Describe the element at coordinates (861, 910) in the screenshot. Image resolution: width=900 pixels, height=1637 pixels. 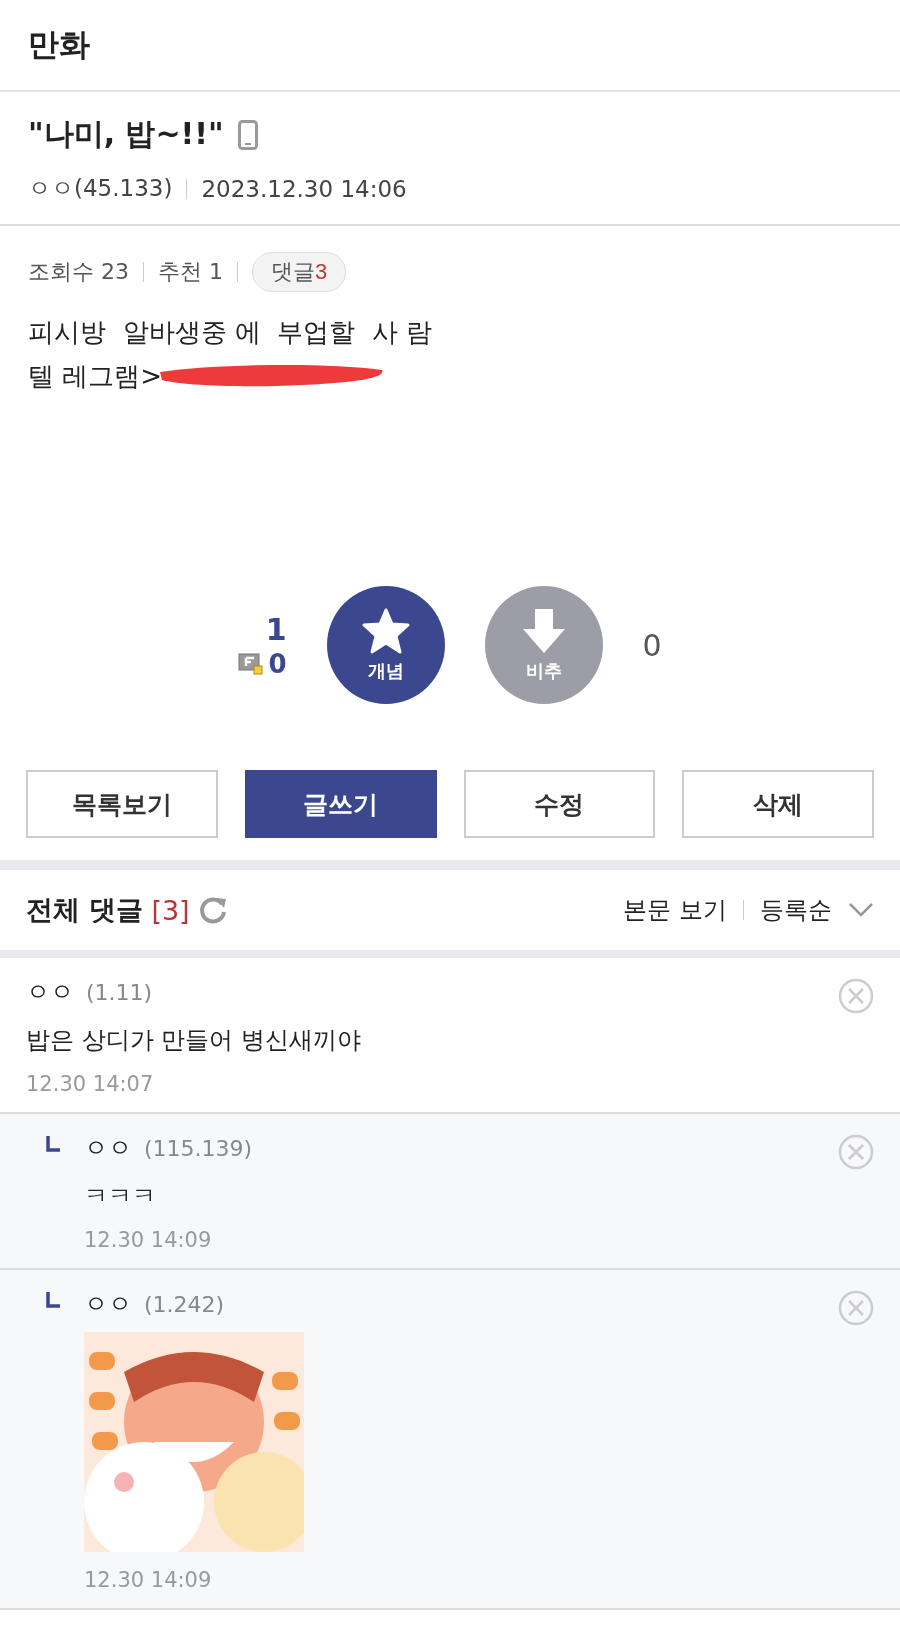
I see `chevron-down-icon` at that location.